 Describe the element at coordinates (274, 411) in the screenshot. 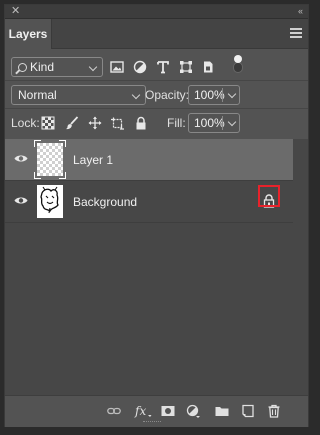

I see `trash-icon` at that location.